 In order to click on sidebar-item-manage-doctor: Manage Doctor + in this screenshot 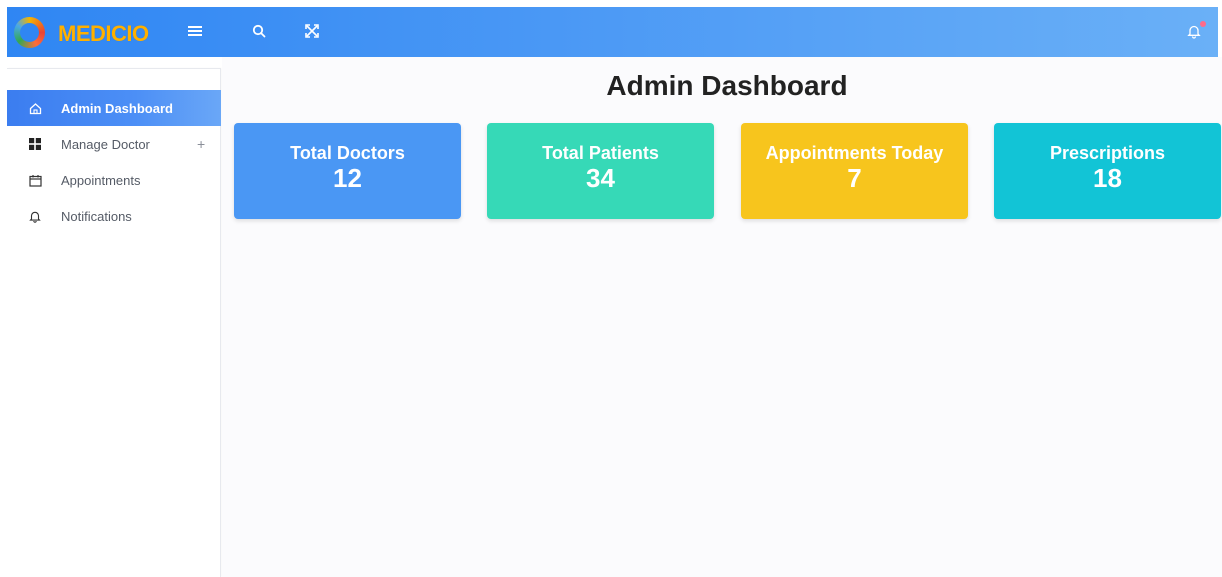, I will do `click(114, 144)`.